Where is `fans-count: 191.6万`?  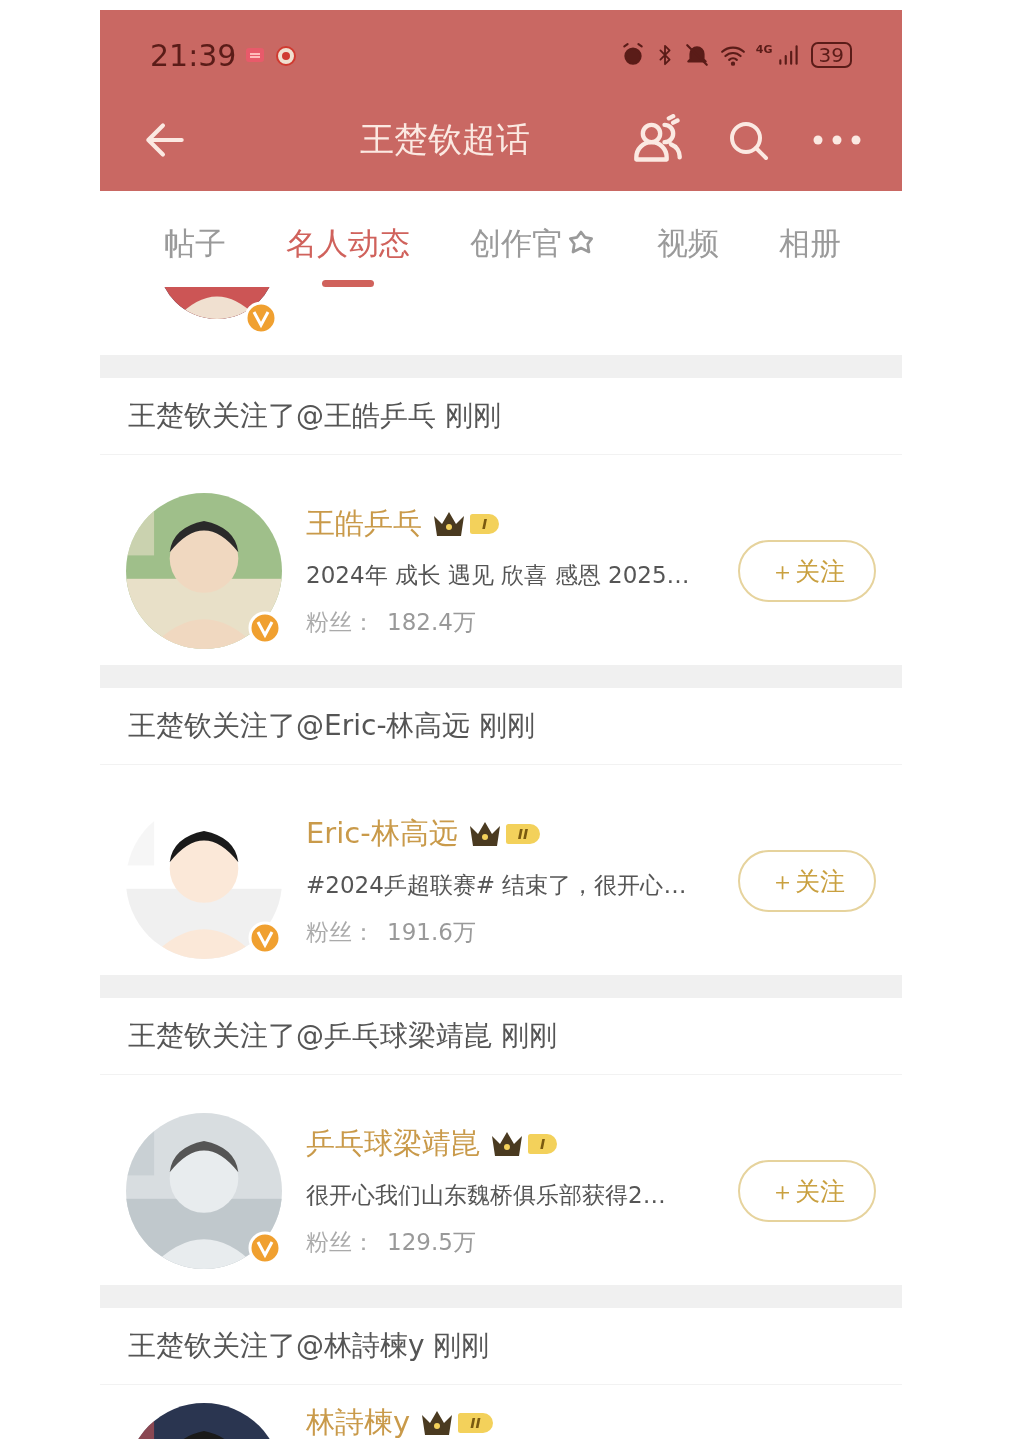
fans-count: 191.6万 is located at coordinates (431, 932).